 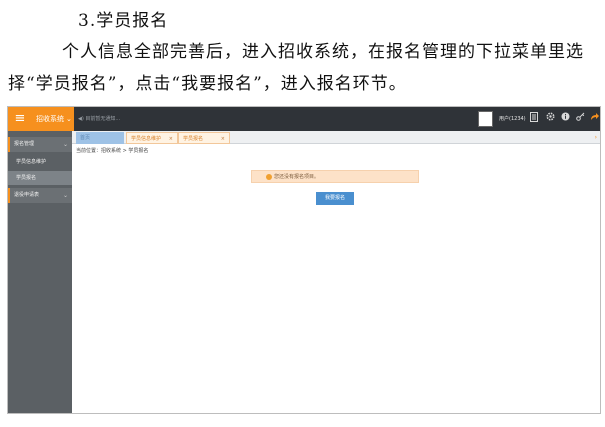 What do you see at coordinates (580, 119) in the screenshot?
I see `key-icon` at bounding box center [580, 119].